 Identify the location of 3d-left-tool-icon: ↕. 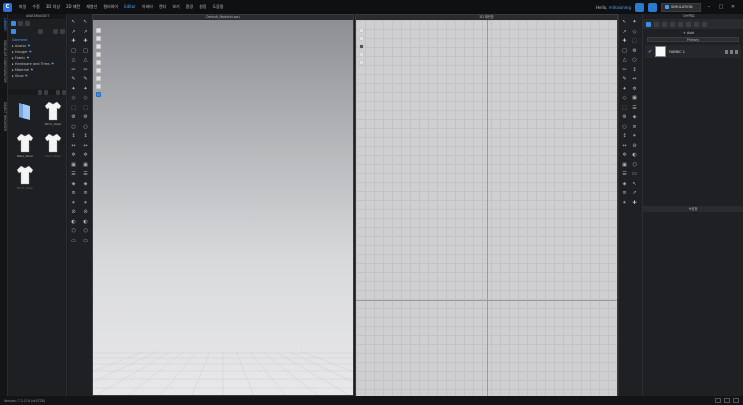
(73, 136).